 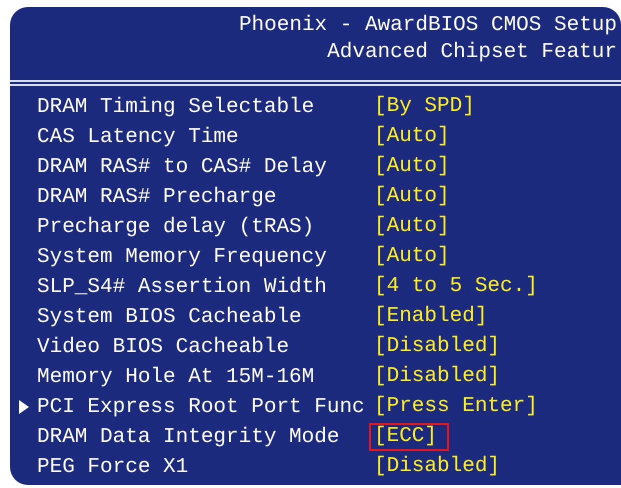 I want to click on setting-label: CAS Latency Time, so click(x=204, y=137).